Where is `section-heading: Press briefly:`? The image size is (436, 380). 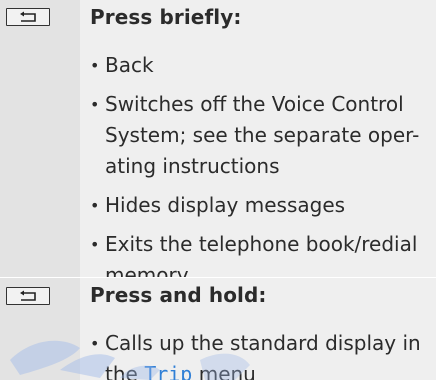
section-heading: Press briefly: is located at coordinates (166, 17).